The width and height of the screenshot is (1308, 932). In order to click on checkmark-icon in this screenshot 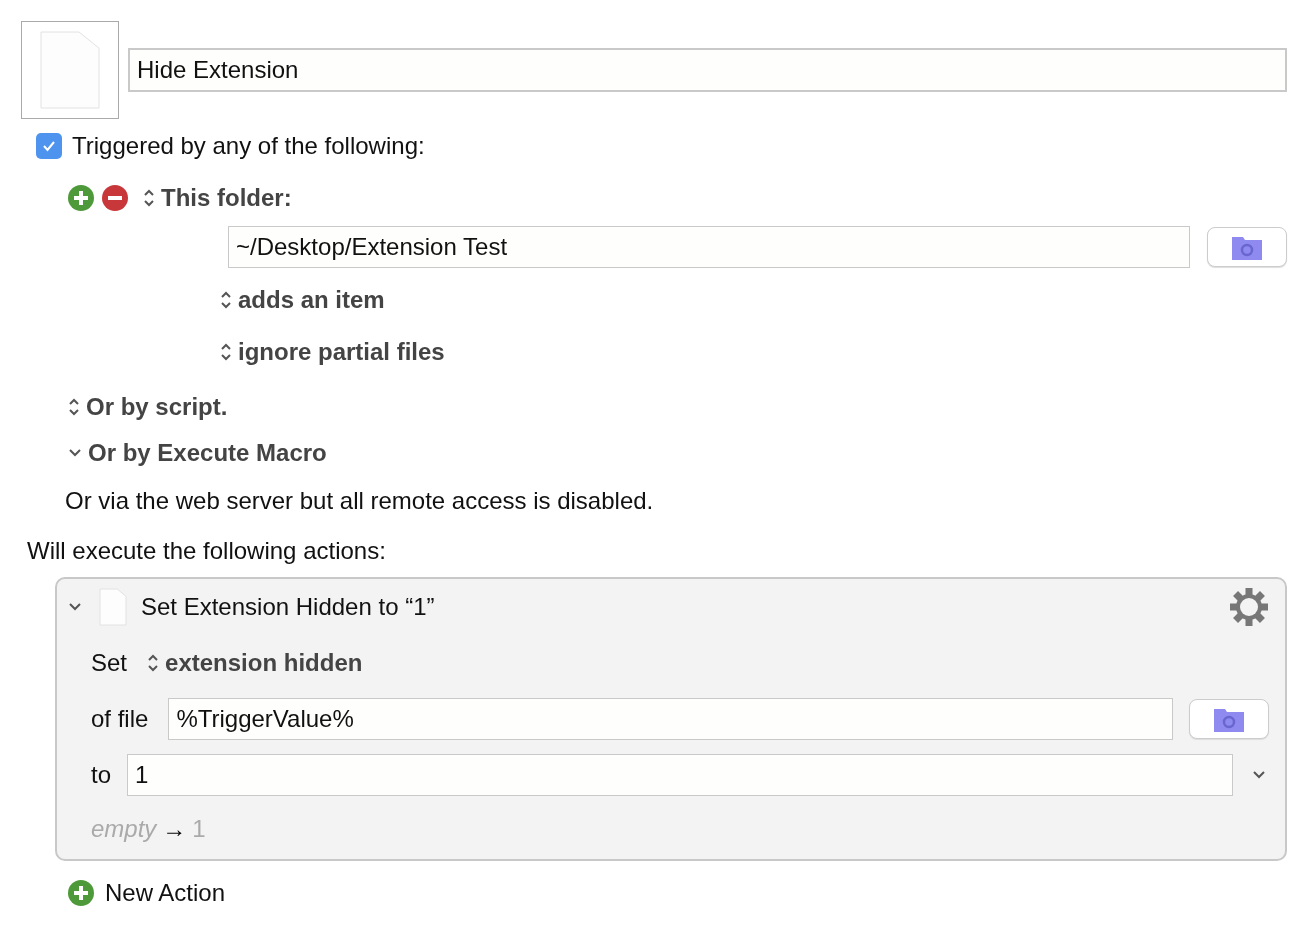, I will do `click(49, 146)`.